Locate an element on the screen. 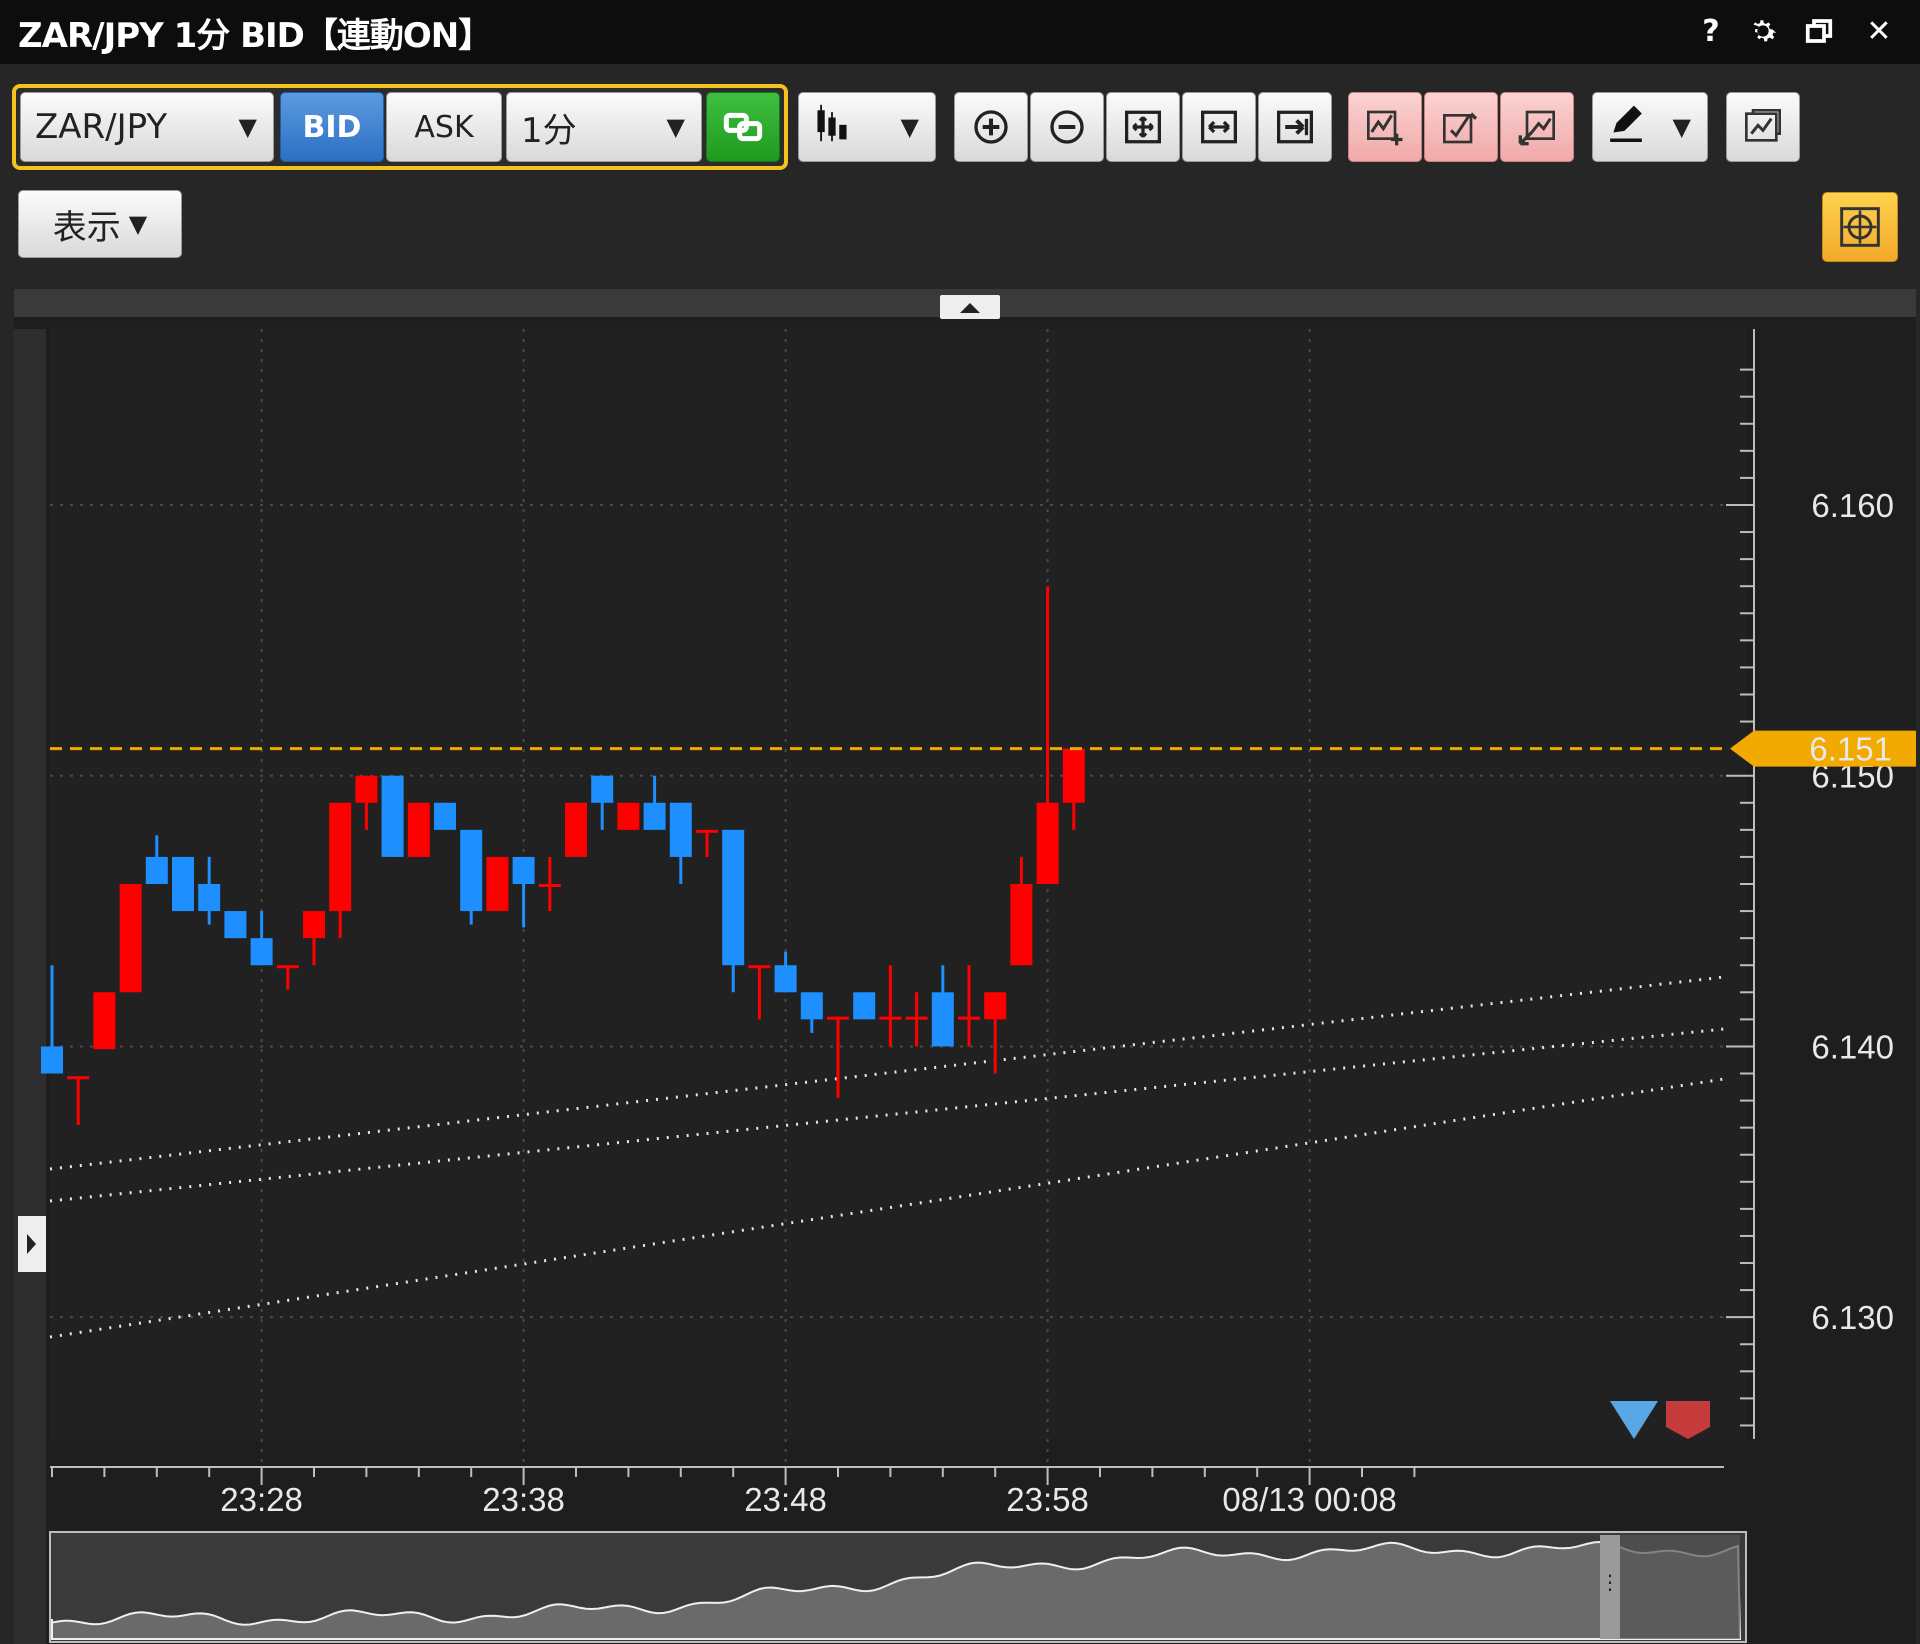  grip-icon: ⋮ is located at coordinates (1610, 1582).